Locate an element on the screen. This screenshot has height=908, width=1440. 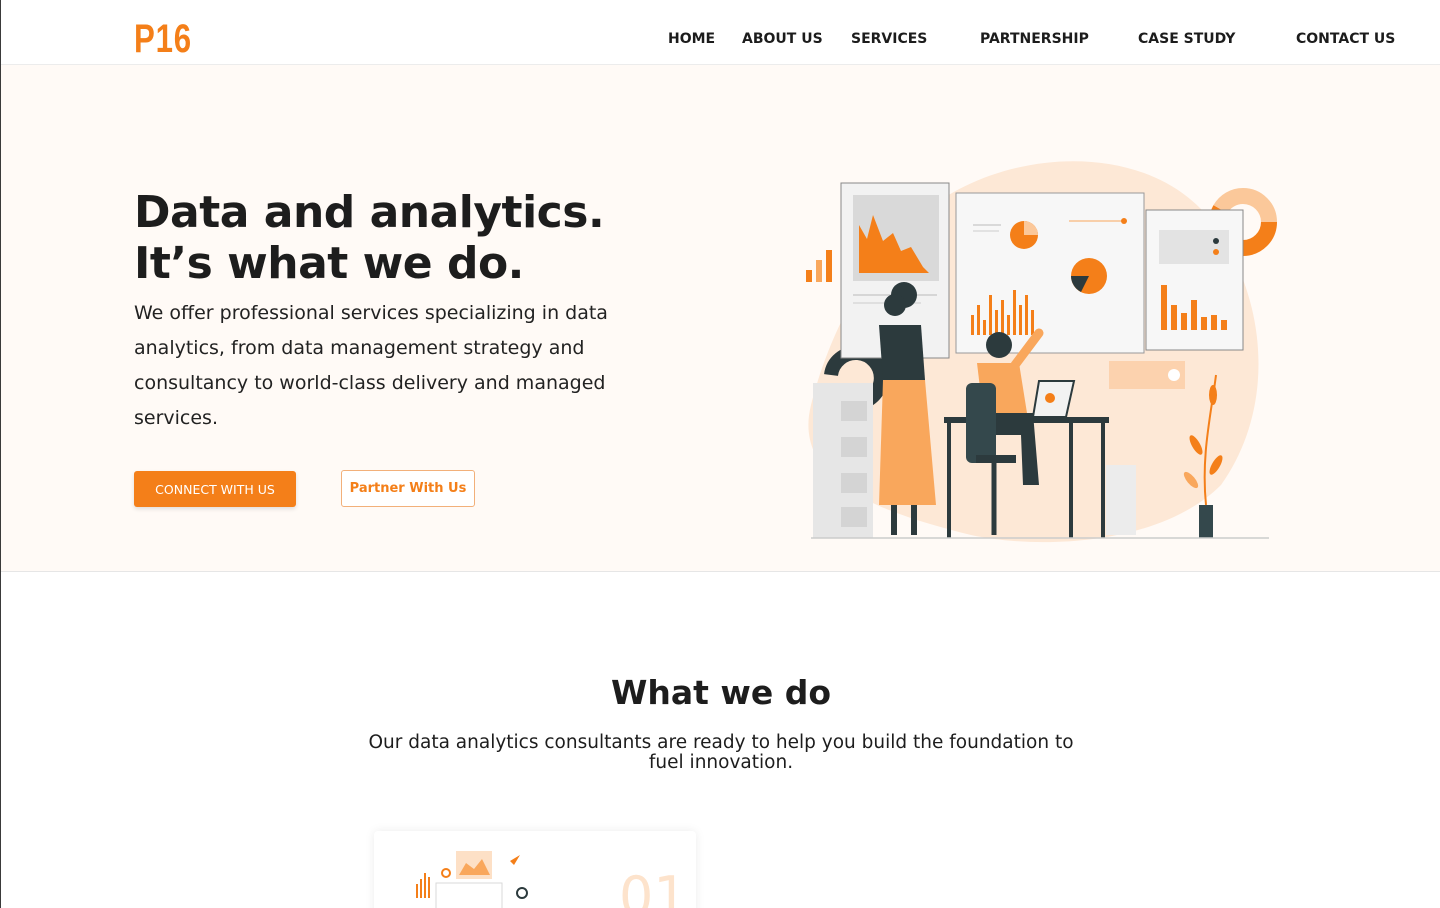
data-analytics-team-illustration is located at coordinates (1041, 352).